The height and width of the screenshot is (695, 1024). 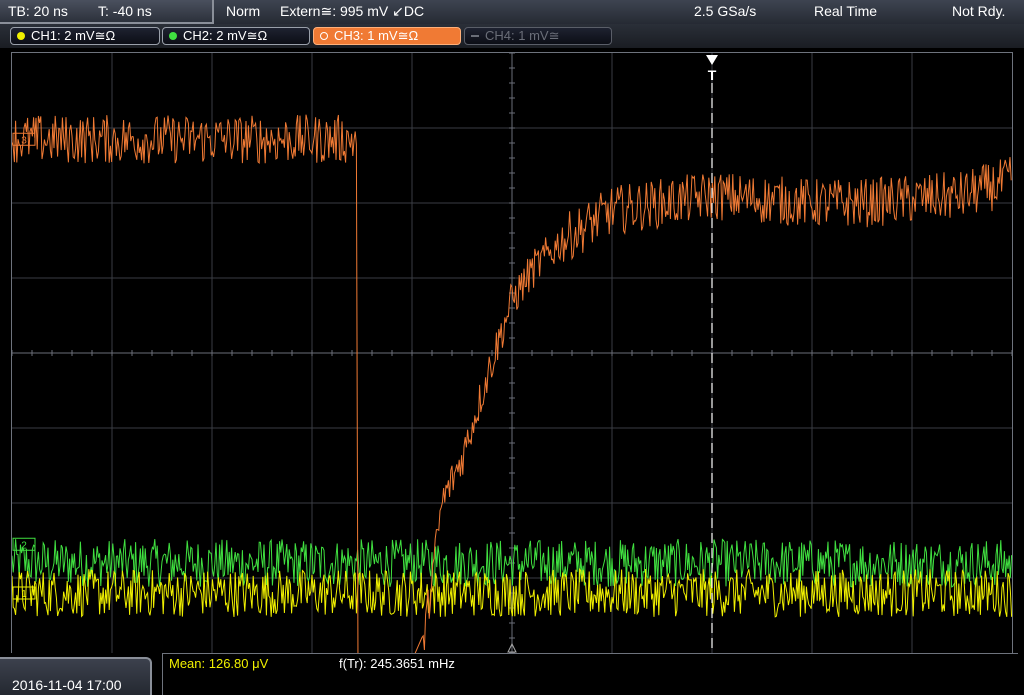 I want to click on channel-tab-ch1: CH1: 2 mV≅Ω, so click(x=85, y=36).